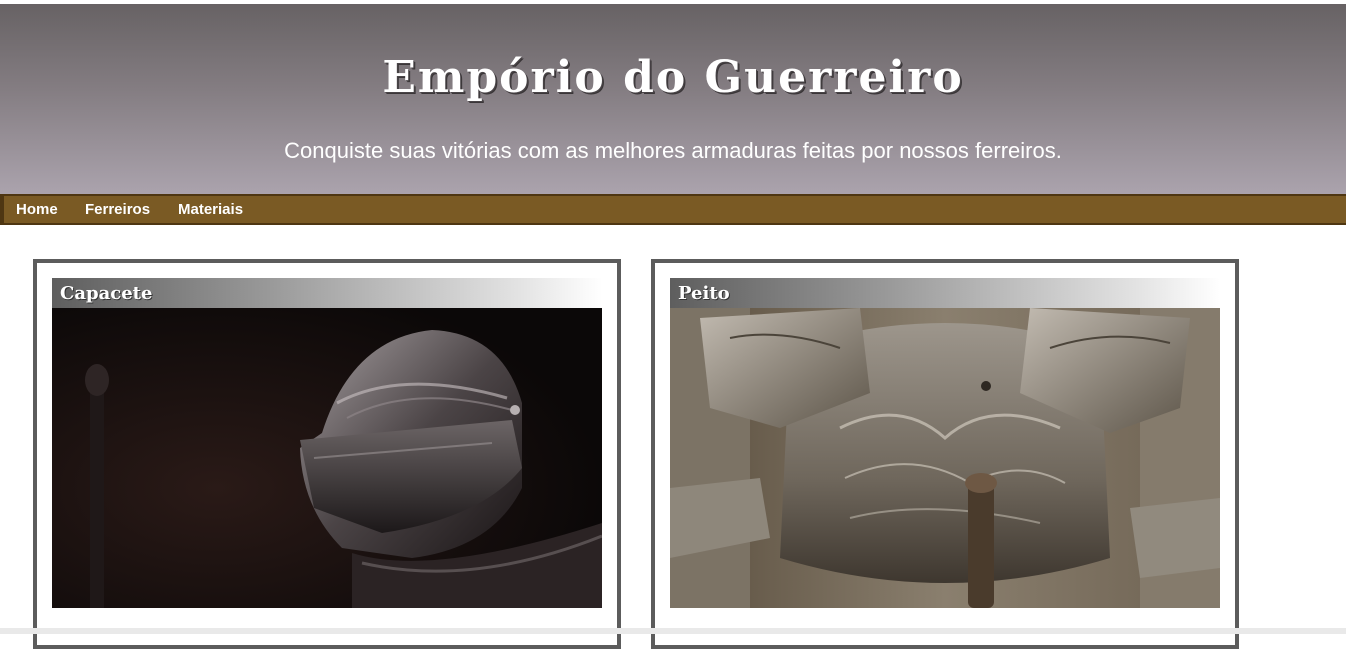  I want to click on card-header: Capacete, so click(327, 293).